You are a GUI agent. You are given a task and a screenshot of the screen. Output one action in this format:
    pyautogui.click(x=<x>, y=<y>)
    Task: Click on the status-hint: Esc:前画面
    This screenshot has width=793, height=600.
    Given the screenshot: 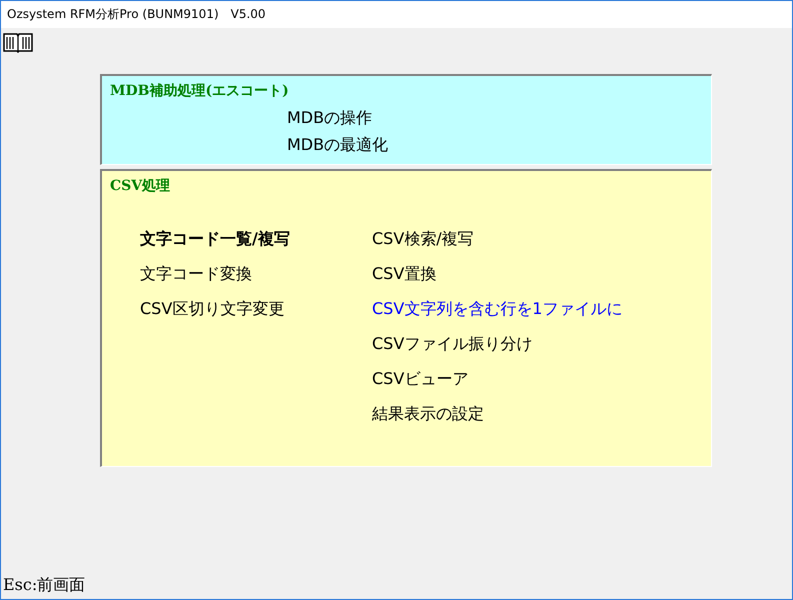 What is the action you would take?
    pyautogui.click(x=44, y=585)
    